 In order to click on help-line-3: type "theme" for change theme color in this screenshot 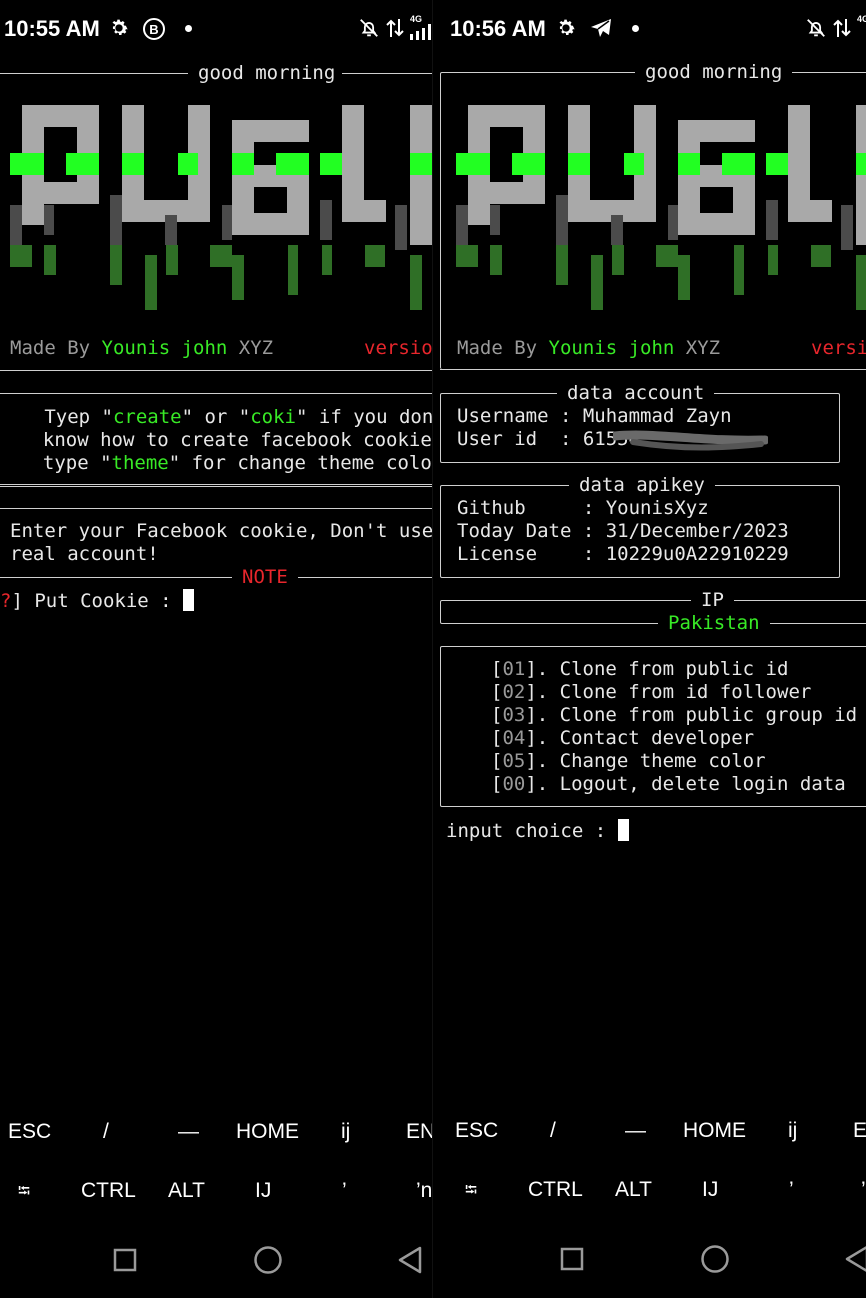, I will do `click(226, 463)`.